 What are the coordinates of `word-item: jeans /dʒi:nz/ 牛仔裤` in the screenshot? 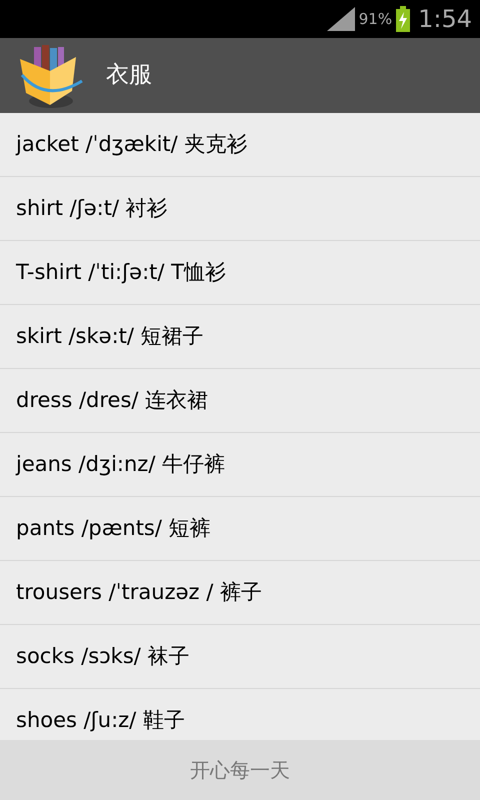 It's located at (240, 465).